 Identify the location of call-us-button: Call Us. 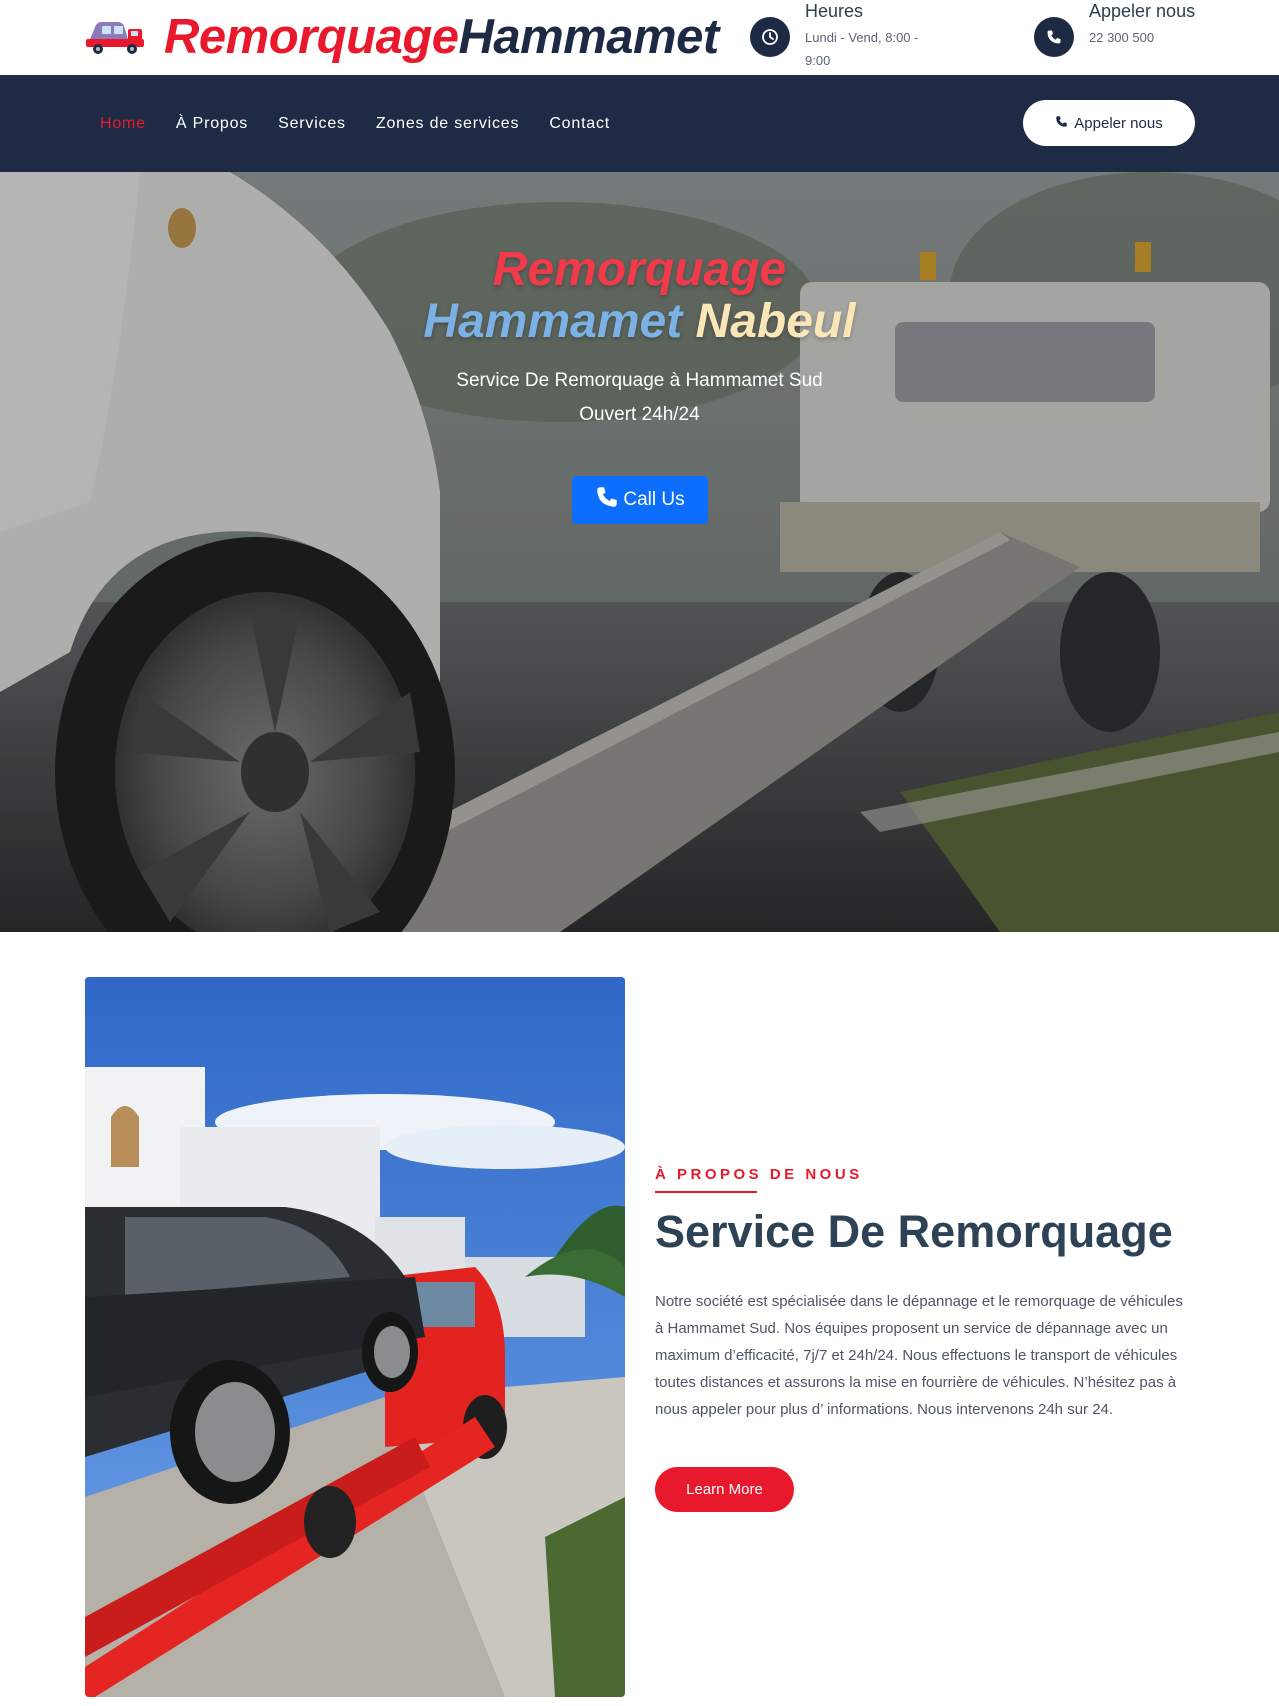
(640, 500).